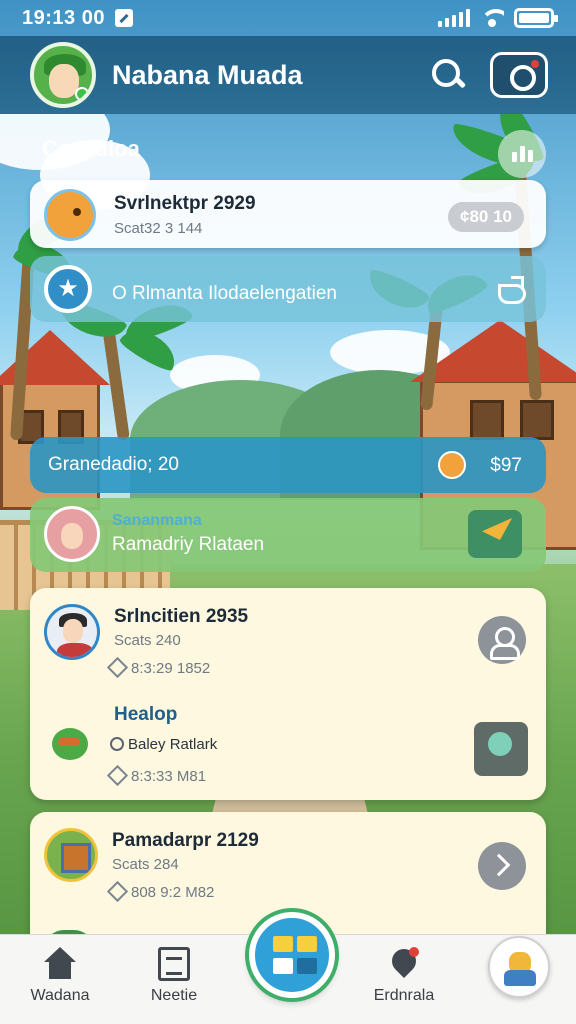 Image resolution: width=576 pixels, height=1024 pixels. I want to click on list-item-meta: 808 9:2 M82, so click(160, 891).